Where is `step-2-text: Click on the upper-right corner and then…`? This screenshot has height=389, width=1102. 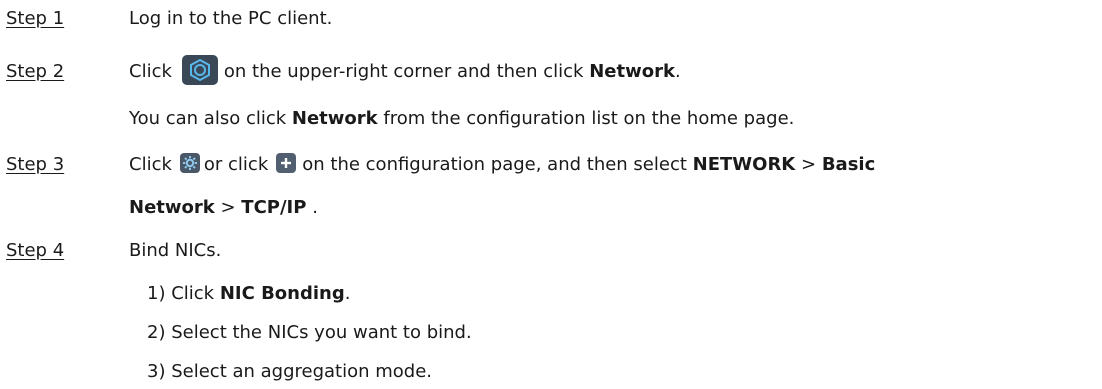 step-2-text: Click on the upper-right corner and then… is located at coordinates (405, 71).